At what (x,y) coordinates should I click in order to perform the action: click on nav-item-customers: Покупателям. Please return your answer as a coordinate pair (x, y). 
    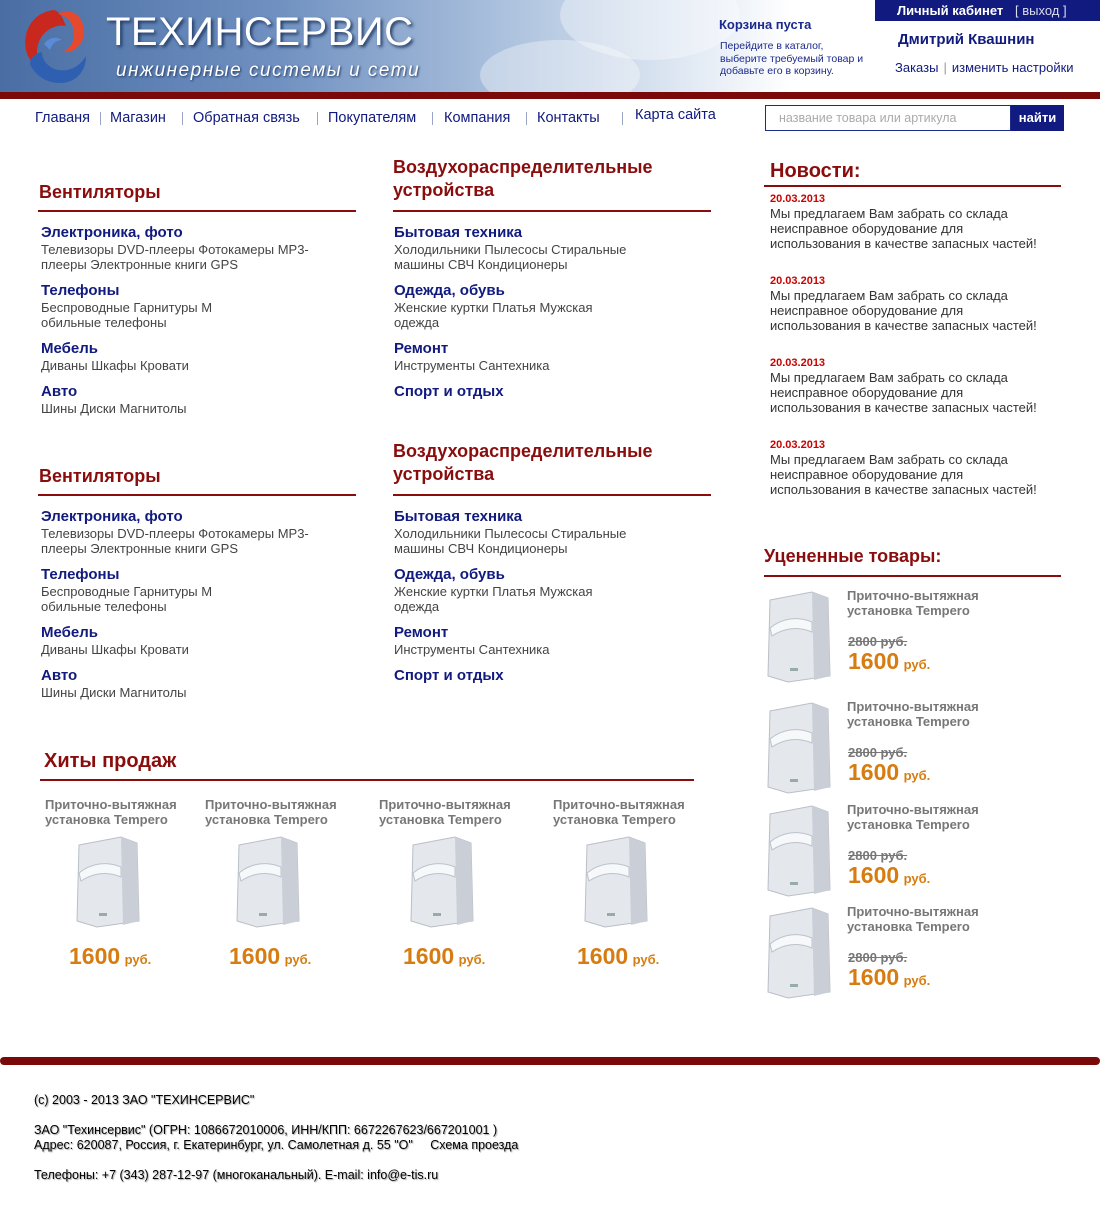
    Looking at the image, I should click on (372, 118).